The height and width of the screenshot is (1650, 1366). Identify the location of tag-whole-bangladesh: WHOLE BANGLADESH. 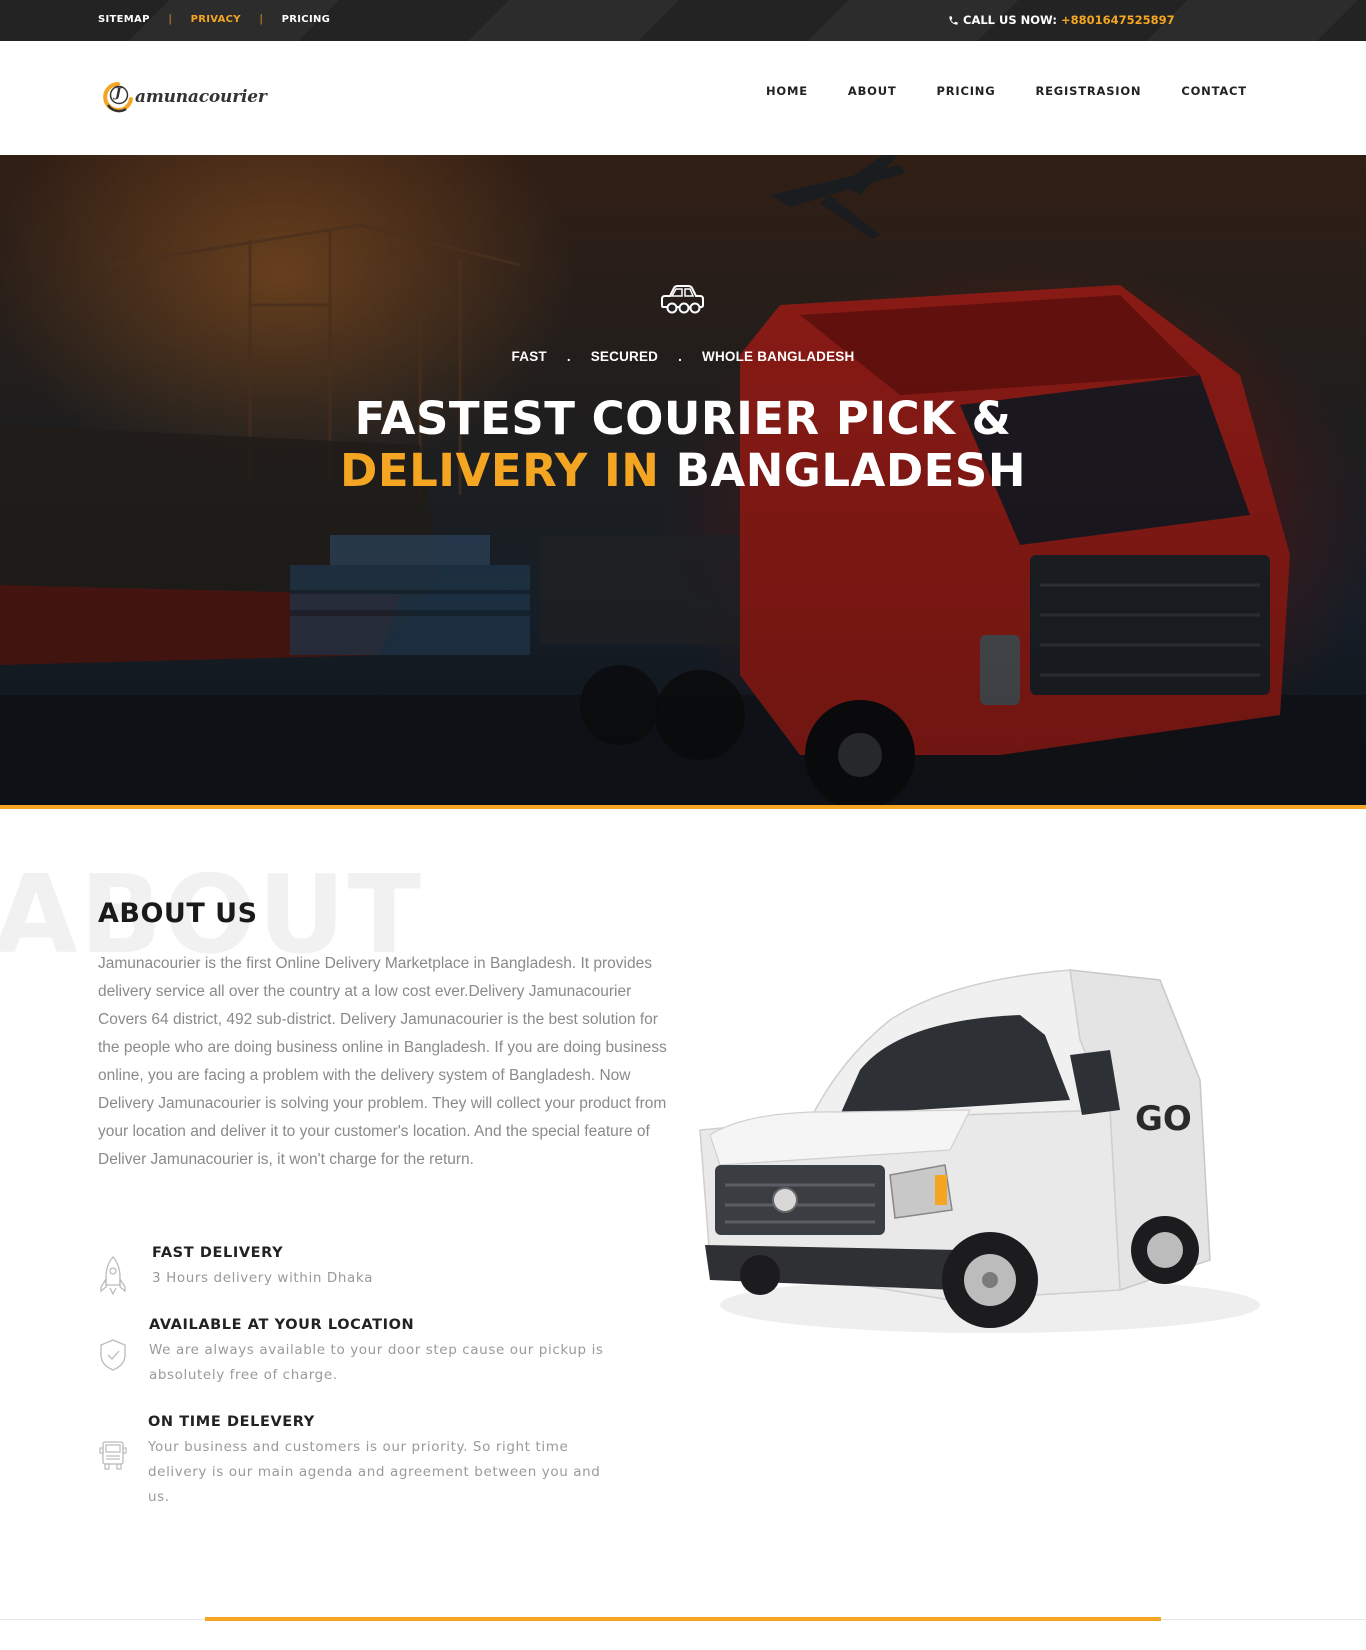
(778, 356).